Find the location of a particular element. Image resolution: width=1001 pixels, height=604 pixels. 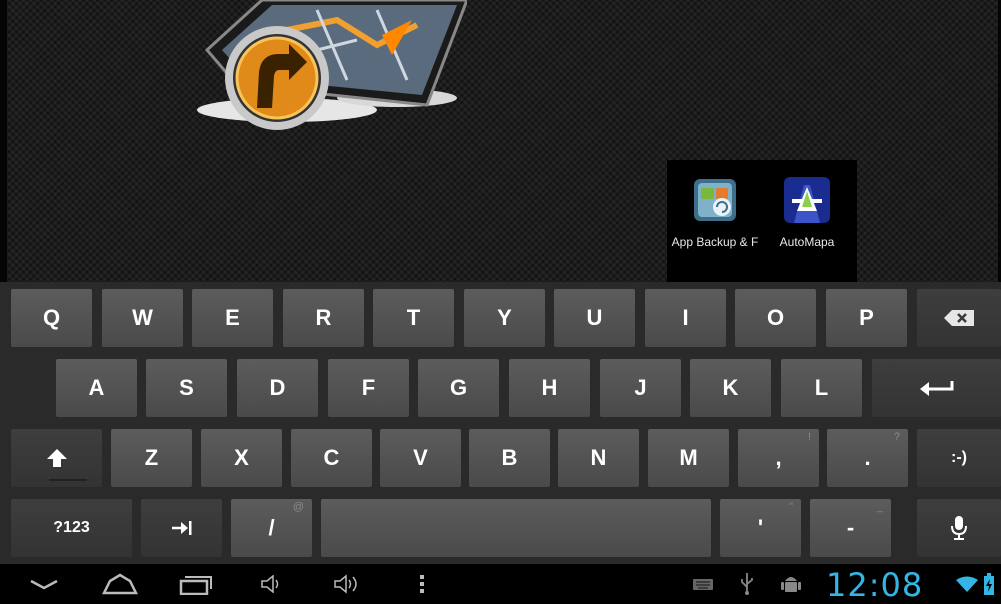

key-k: K is located at coordinates (730, 388).